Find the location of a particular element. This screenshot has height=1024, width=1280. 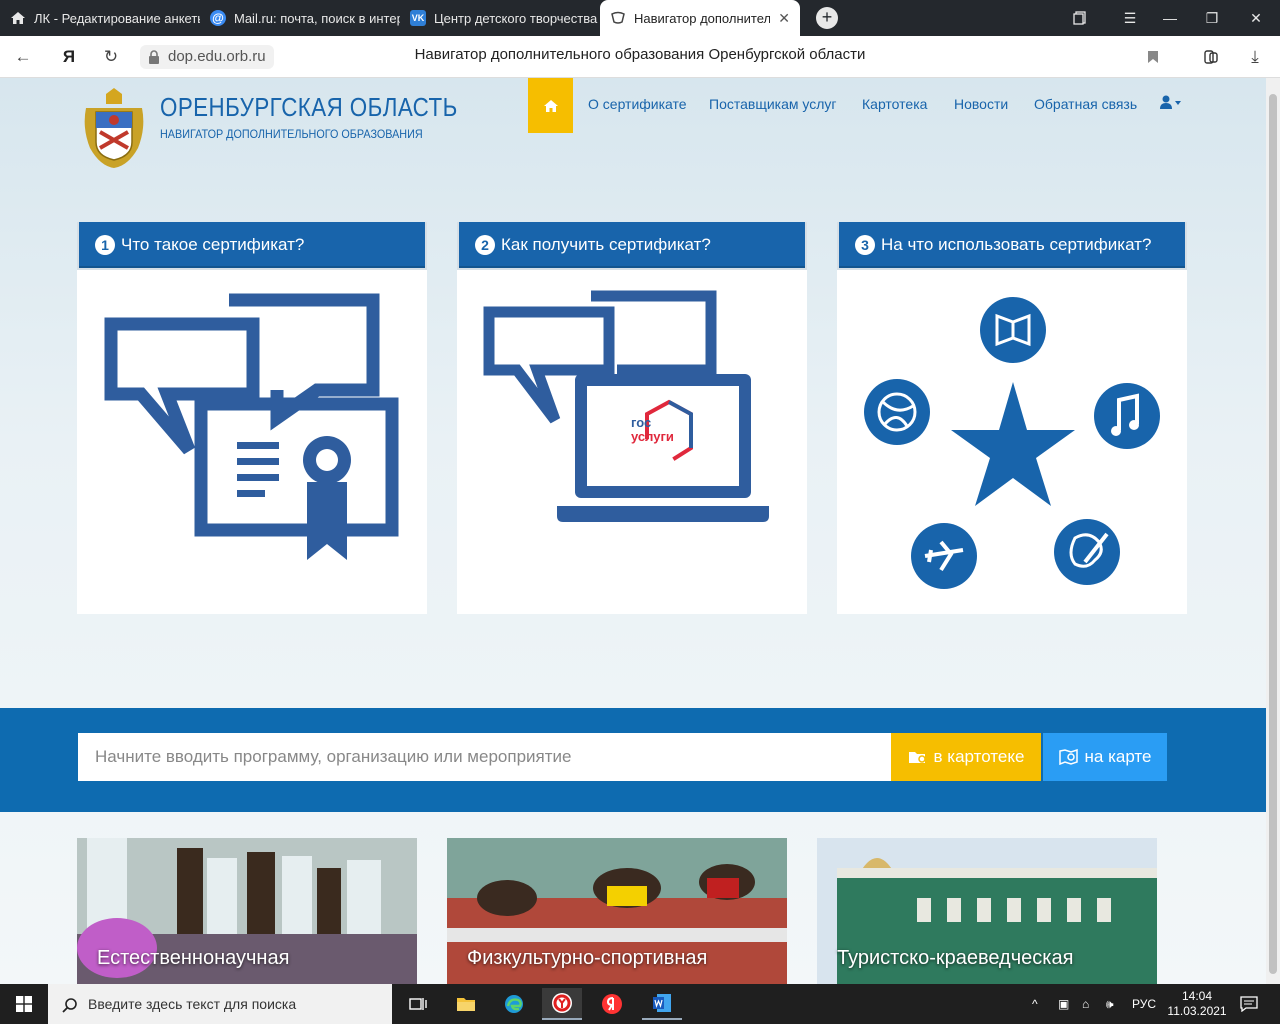

clock-time: 14:04 is located at coordinates (1197, 996).